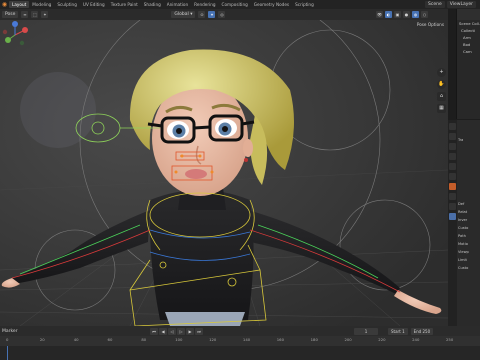 The height and width of the screenshot is (360, 480). I want to click on view-layer-tab-icon, so click(452, 156).